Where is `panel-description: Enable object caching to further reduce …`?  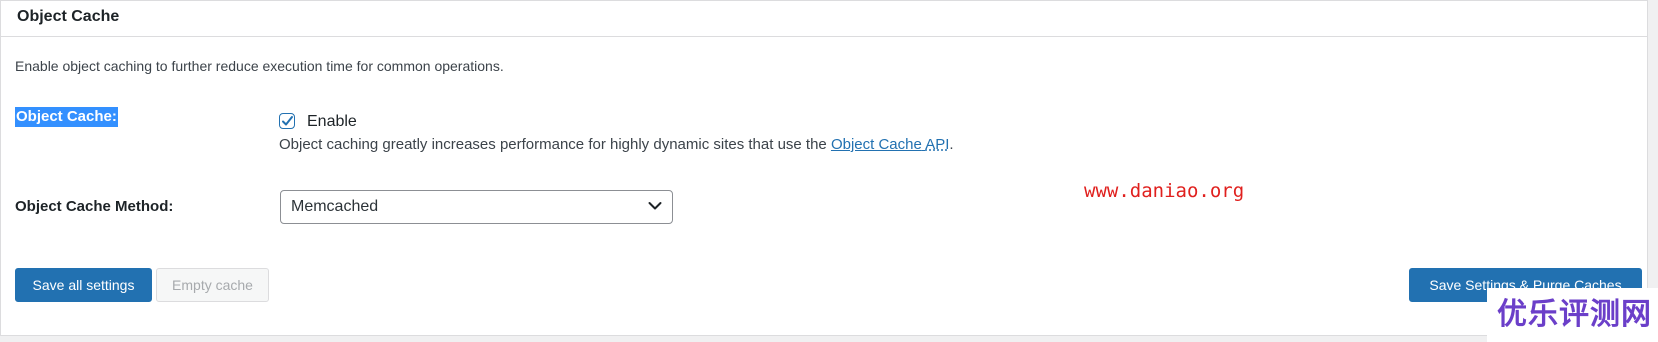 panel-description: Enable object caching to further reduce … is located at coordinates (259, 66).